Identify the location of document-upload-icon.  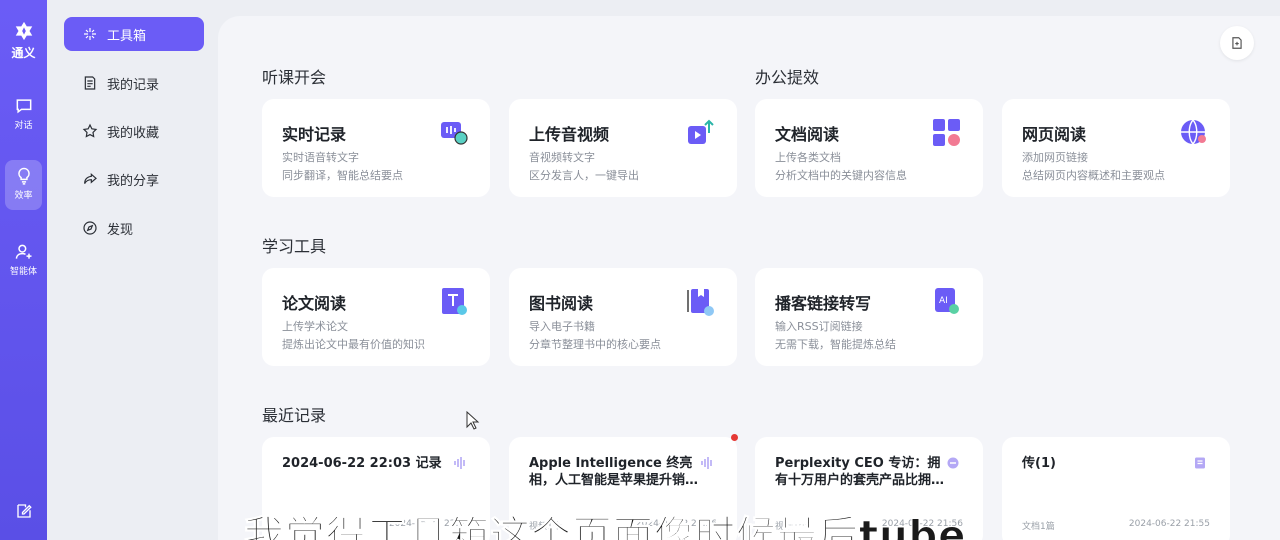
(1237, 43).